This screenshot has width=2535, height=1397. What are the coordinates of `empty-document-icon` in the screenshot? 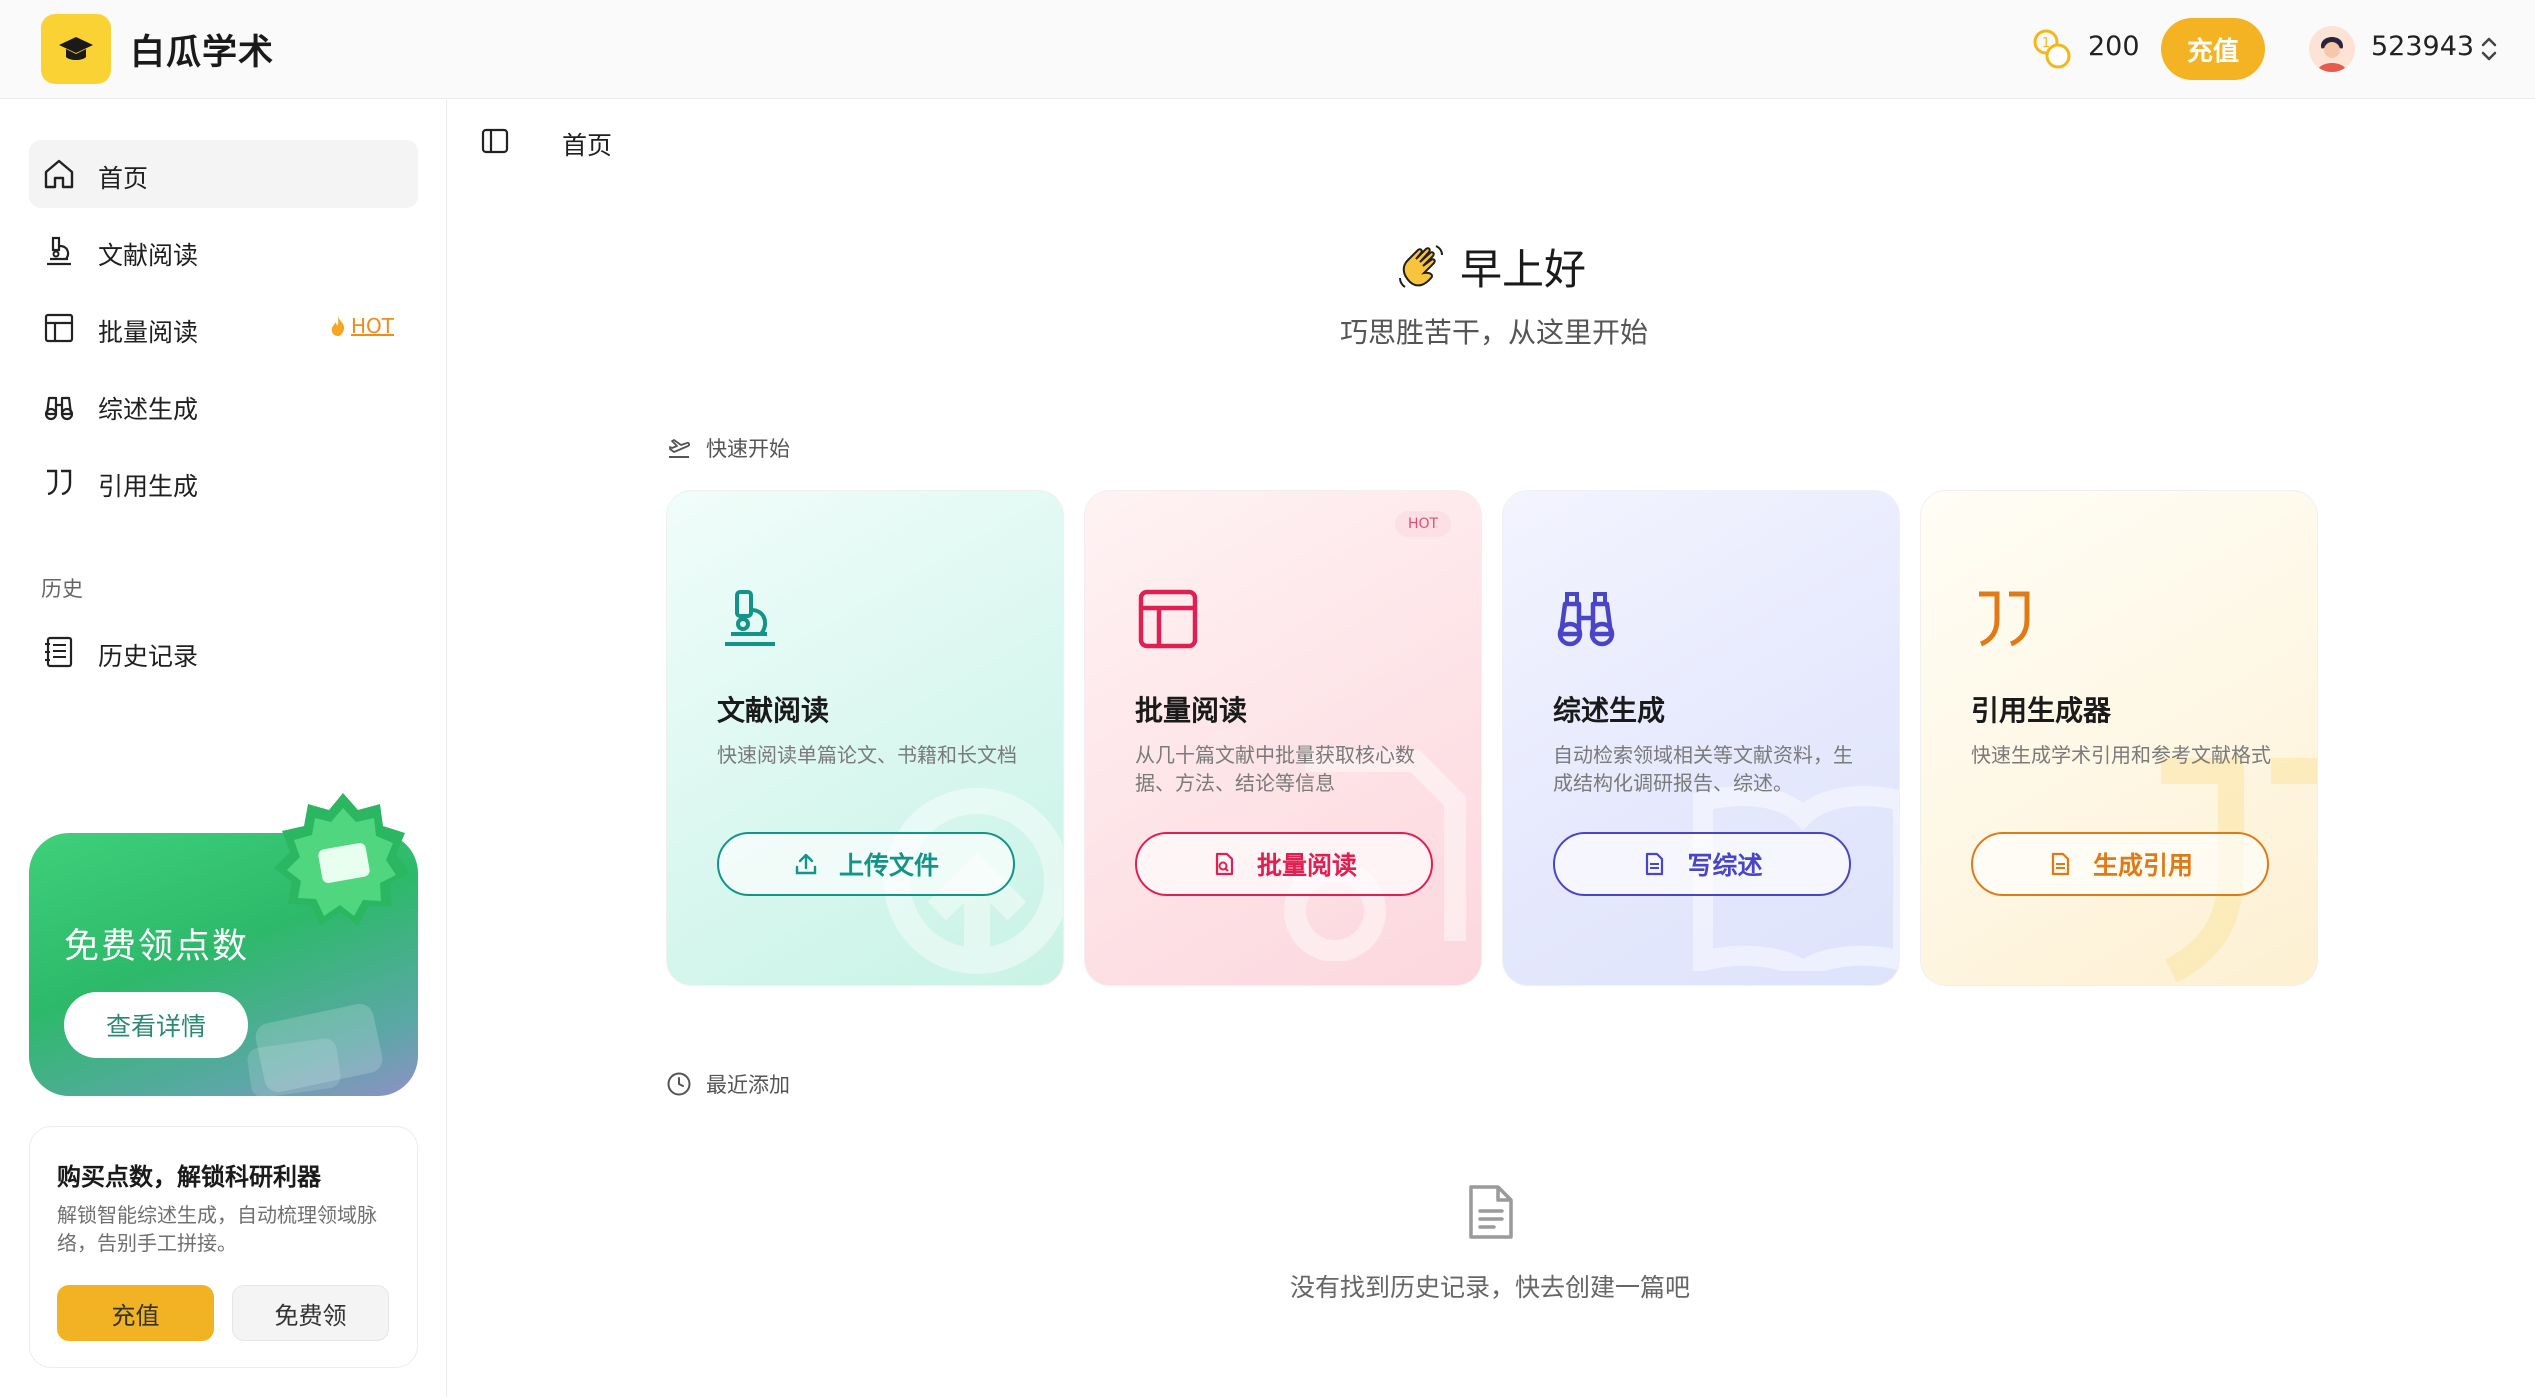 It's located at (1491, 1212).